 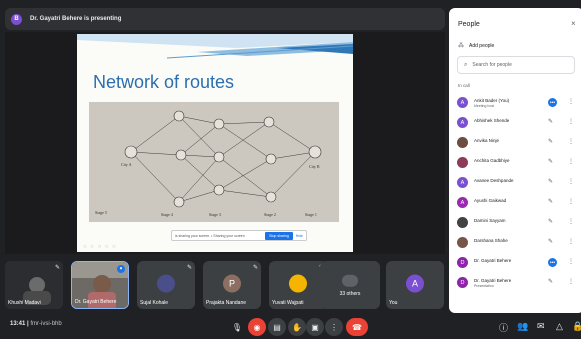 I want to click on people-icon: 👥, so click(x=522, y=326).